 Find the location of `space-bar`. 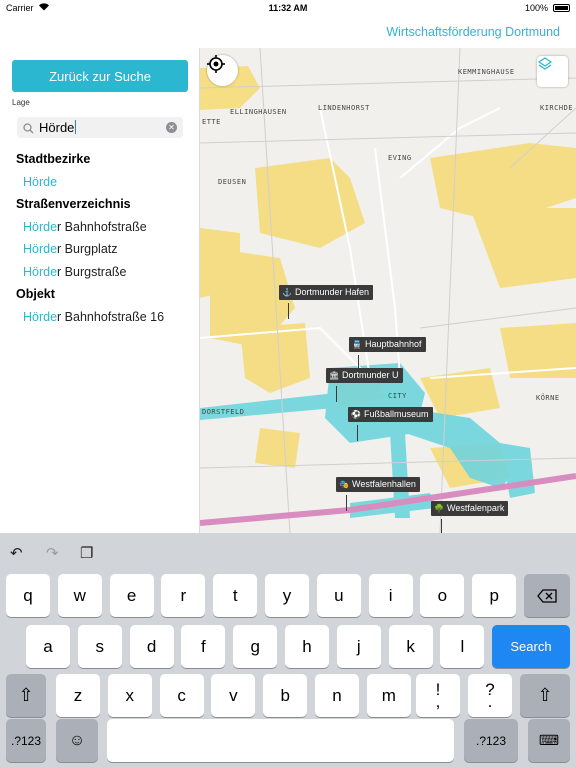

space-bar is located at coordinates (280, 740).